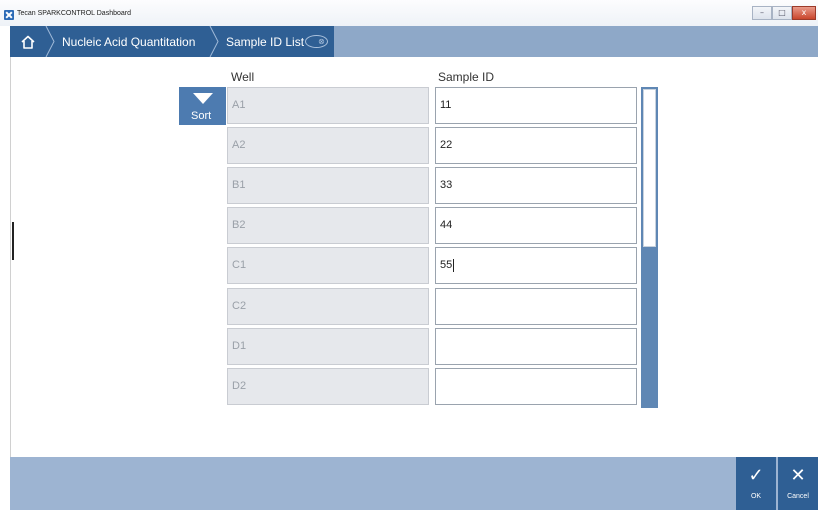  I want to click on sample-id-value: 33, so click(446, 185).